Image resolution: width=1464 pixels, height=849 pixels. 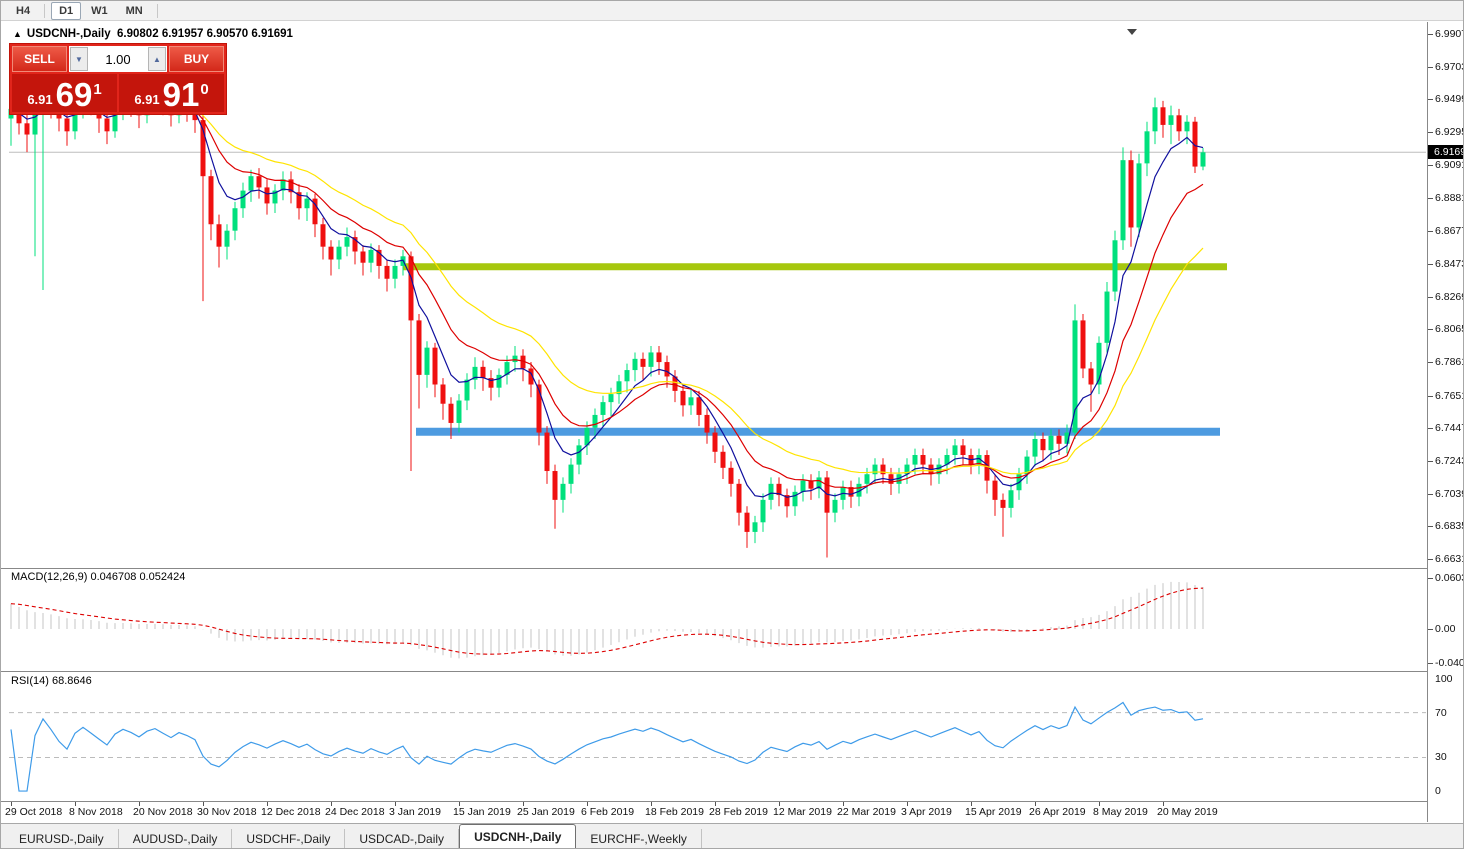 I want to click on rsi-value: 68.8646, so click(x=71, y=681).